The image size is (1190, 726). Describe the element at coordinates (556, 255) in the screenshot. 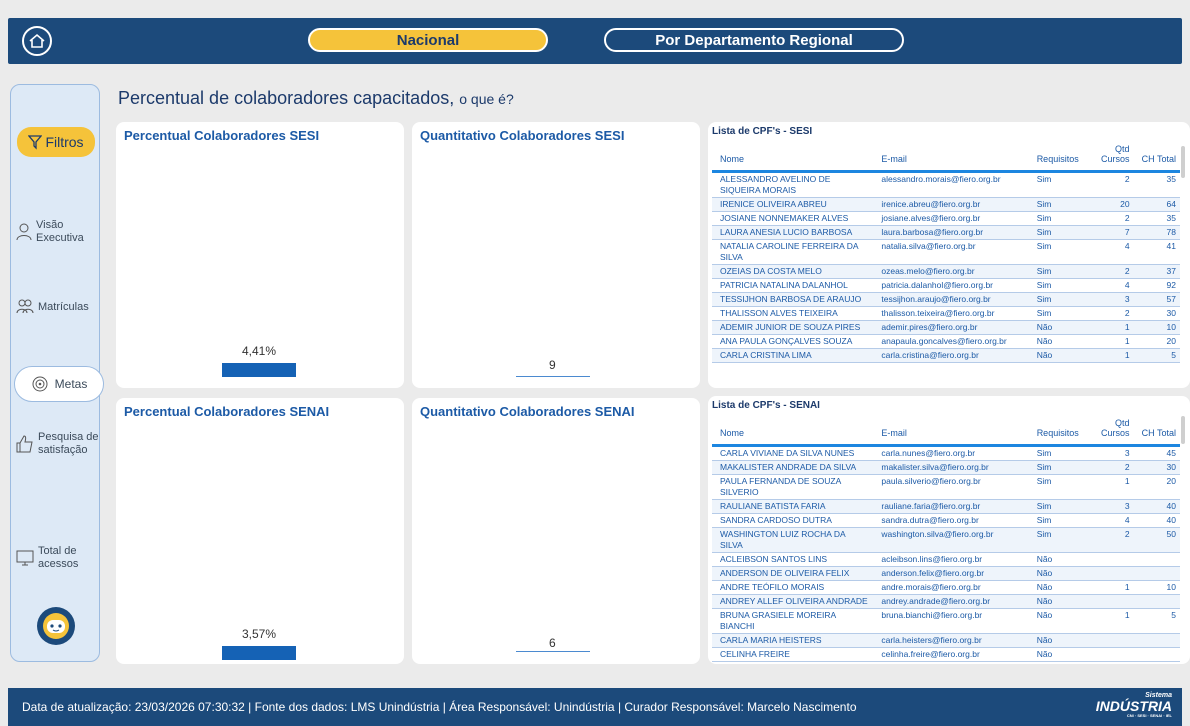

I see `card-quantitativo-sesi: Quantitativo Colaboradores SESI 9` at that location.